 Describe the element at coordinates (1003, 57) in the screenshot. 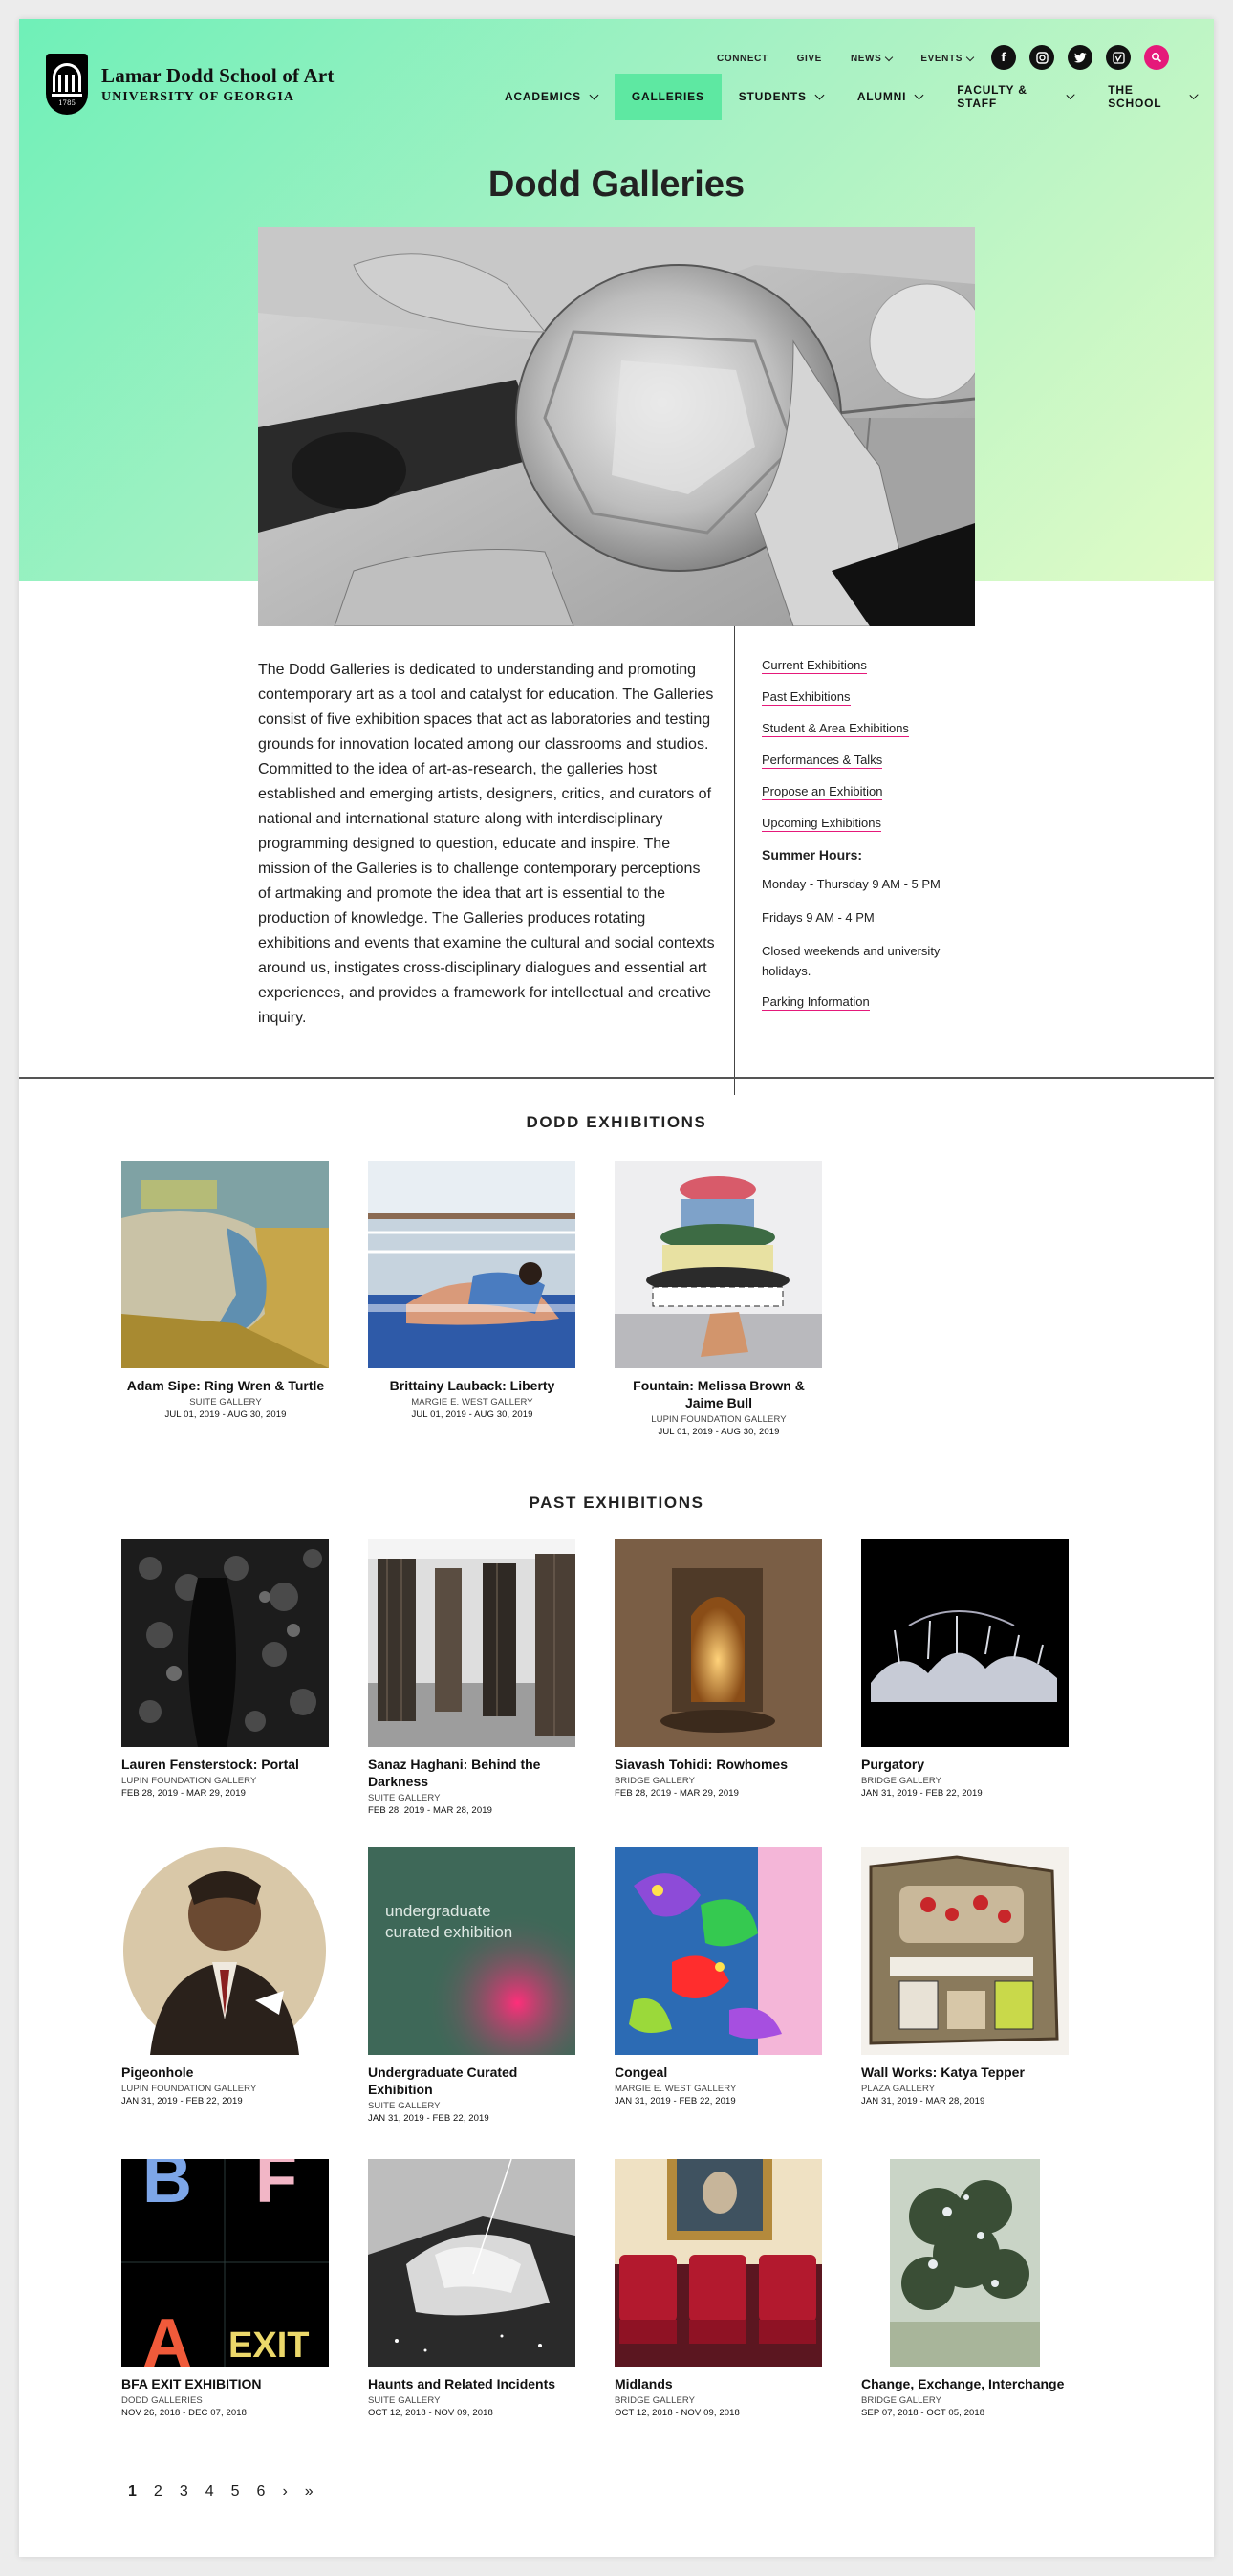

I see `facebook-icon: f` at that location.